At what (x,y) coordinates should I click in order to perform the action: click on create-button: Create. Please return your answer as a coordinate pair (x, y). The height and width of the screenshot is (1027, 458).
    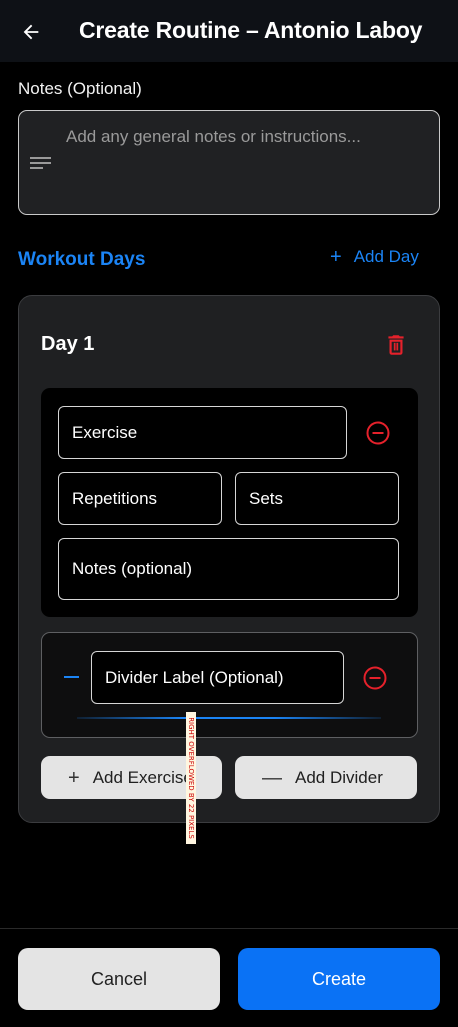
    Looking at the image, I should click on (339, 979).